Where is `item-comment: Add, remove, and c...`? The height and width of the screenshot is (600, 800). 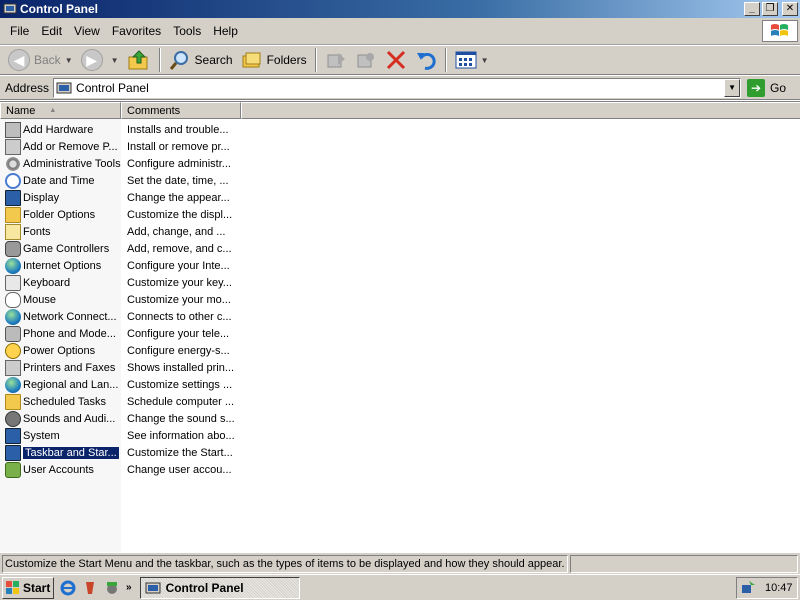
item-comment: Add, remove, and c... is located at coordinates (179, 248).